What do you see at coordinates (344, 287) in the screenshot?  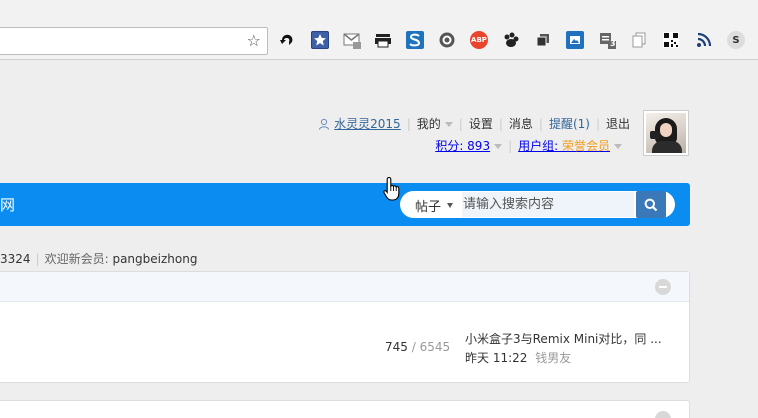 I see `category-header` at bounding box center [344, 287].